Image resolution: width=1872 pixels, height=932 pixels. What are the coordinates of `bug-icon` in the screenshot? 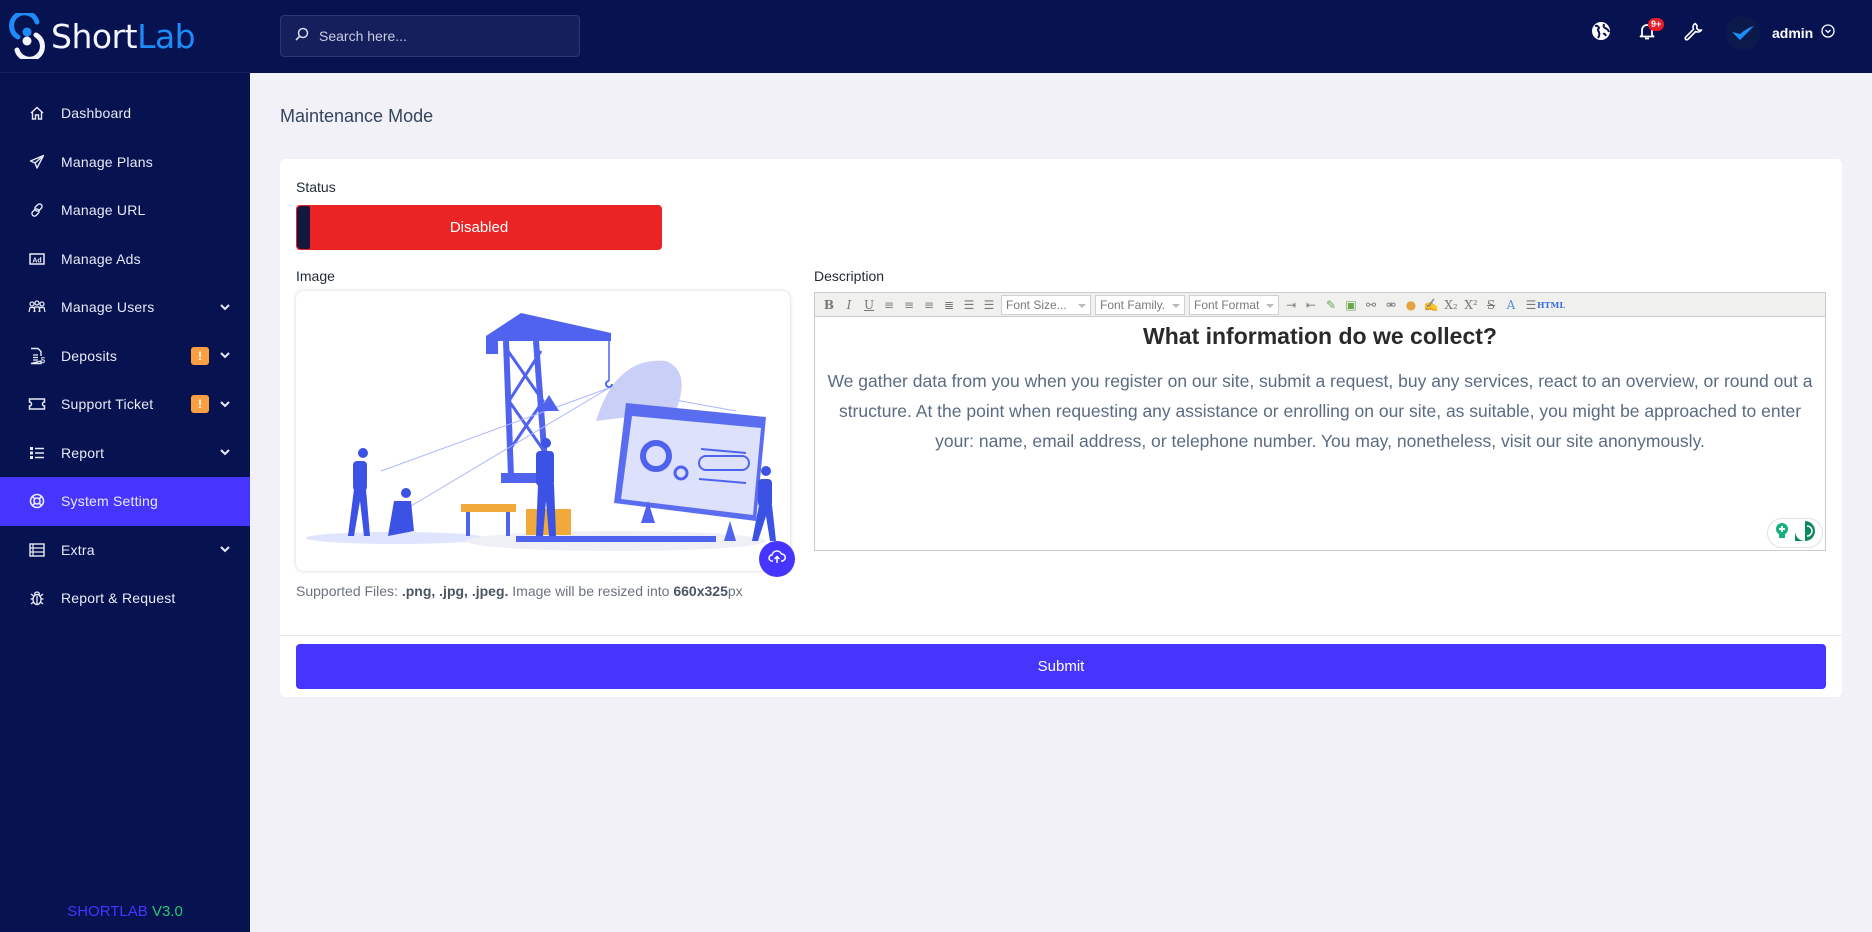 It's located at (37, 598).